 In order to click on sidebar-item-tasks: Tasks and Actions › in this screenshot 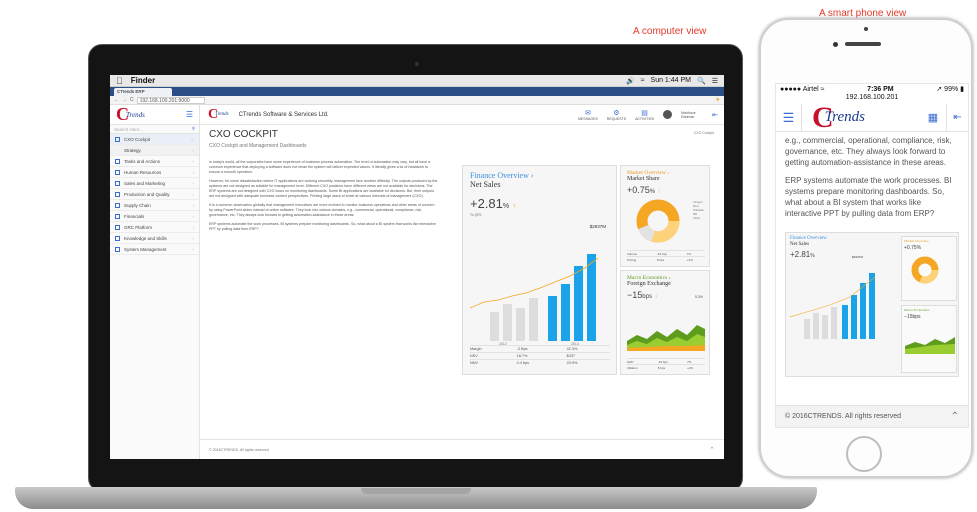, I will do `click(154, 161)`.